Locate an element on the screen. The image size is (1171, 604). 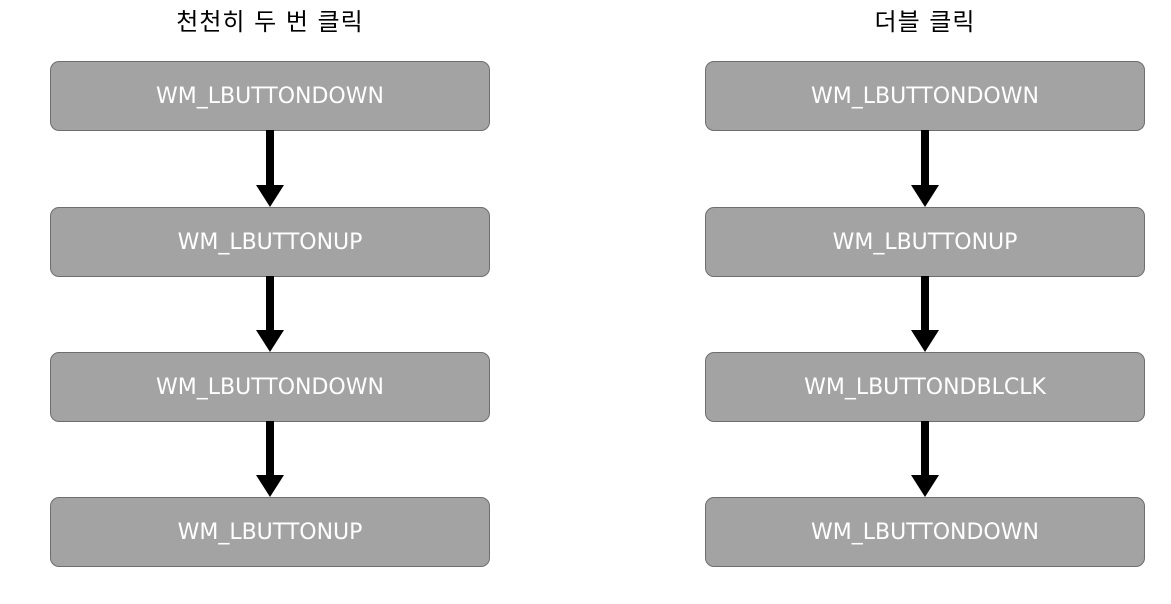
double-arrow-3-icon is located at coordinates (925, 459).